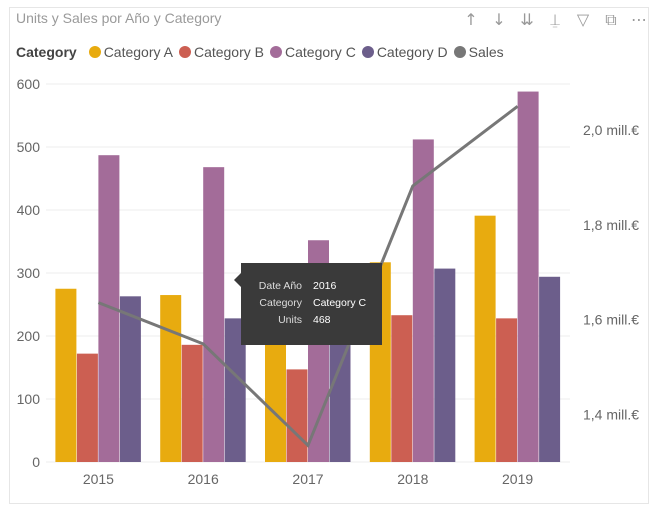 The width and height of the screenshot is (662, 514). Describe the element at coordinates (308, 304) in the screenshot. I see `tooltip: Date Año 2016 Category Category C Units 468` at that location.